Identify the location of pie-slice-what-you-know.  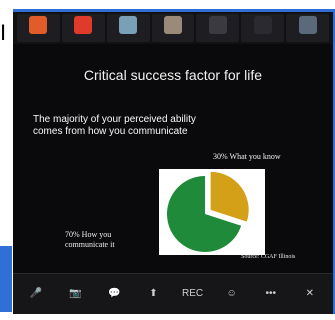
(229, 196).